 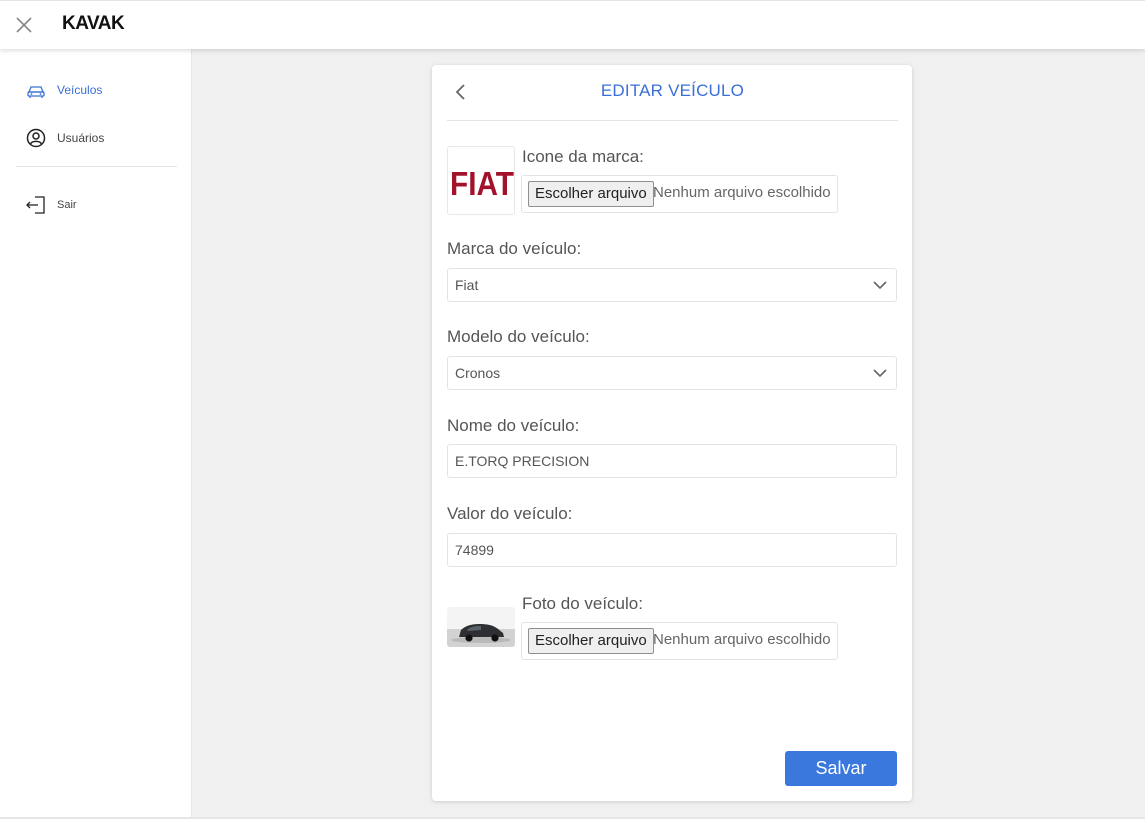 What do you see at coordinates (80, 90) in the screenshot?
I see `sidebar-item-label: Veículos` at bounding box center [80, 90].